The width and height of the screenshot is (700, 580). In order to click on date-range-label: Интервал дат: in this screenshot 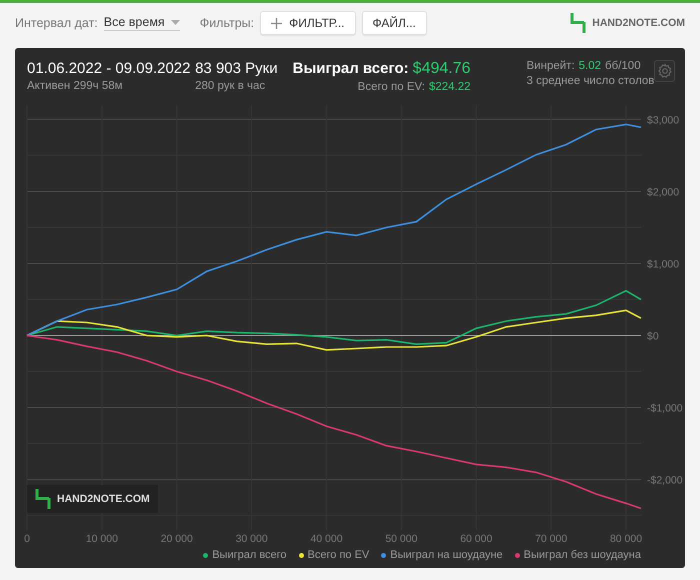, I will do `click(56, 23)`.